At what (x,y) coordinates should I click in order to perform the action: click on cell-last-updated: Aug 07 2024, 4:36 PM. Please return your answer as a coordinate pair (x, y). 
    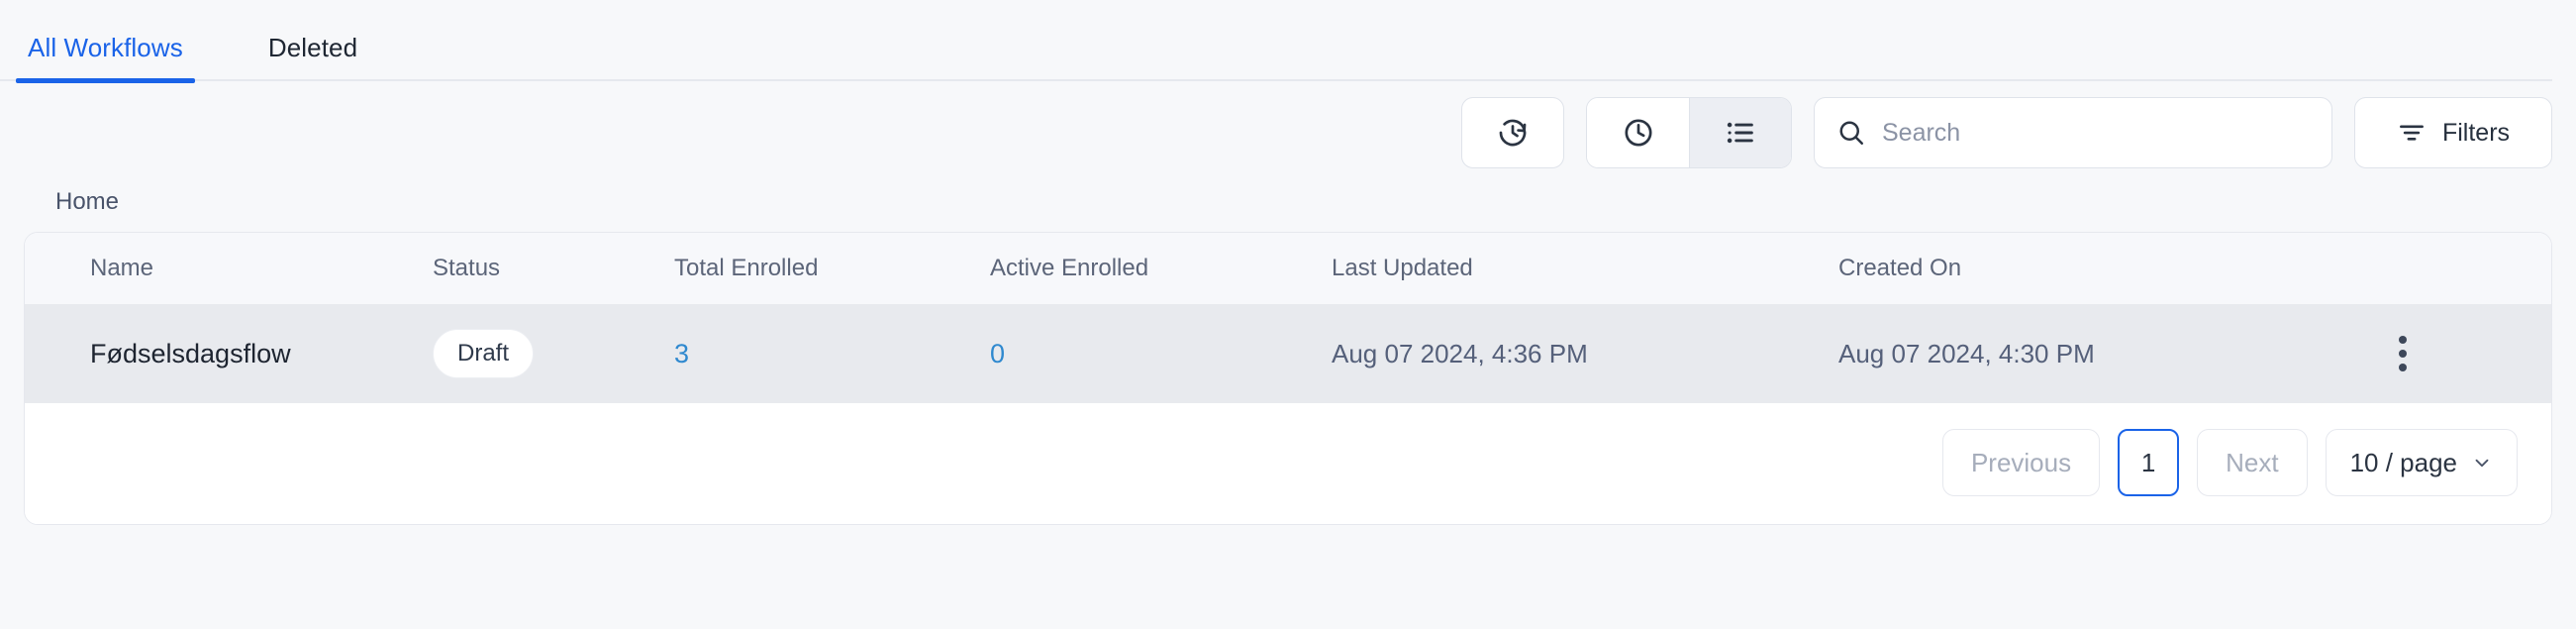
    Looking at the image, I should click on (1585, 353).